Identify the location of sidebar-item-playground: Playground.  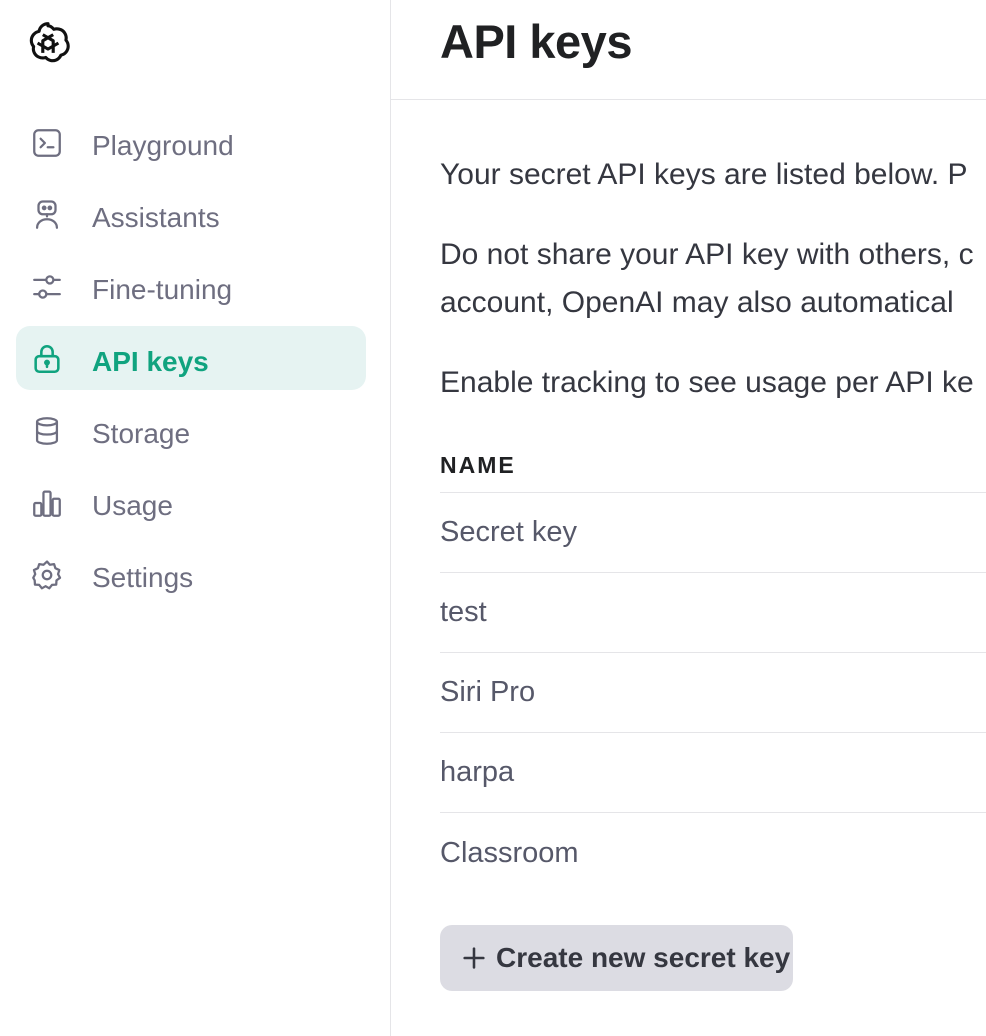
(191, 142).